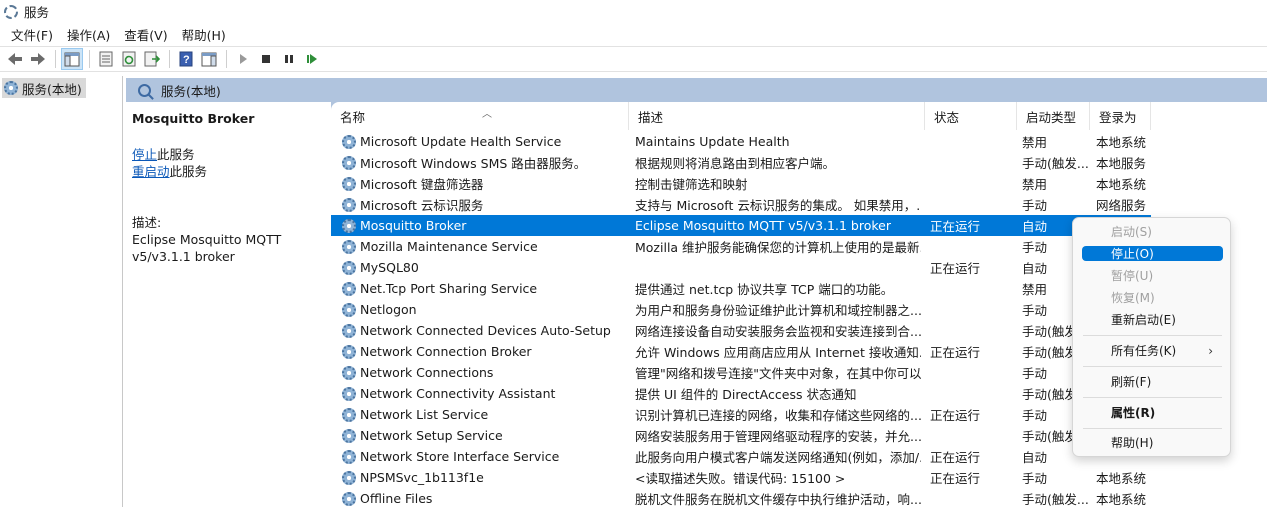 The image size is (1267, 507). I want to click on export-icon, so click(152, 59).